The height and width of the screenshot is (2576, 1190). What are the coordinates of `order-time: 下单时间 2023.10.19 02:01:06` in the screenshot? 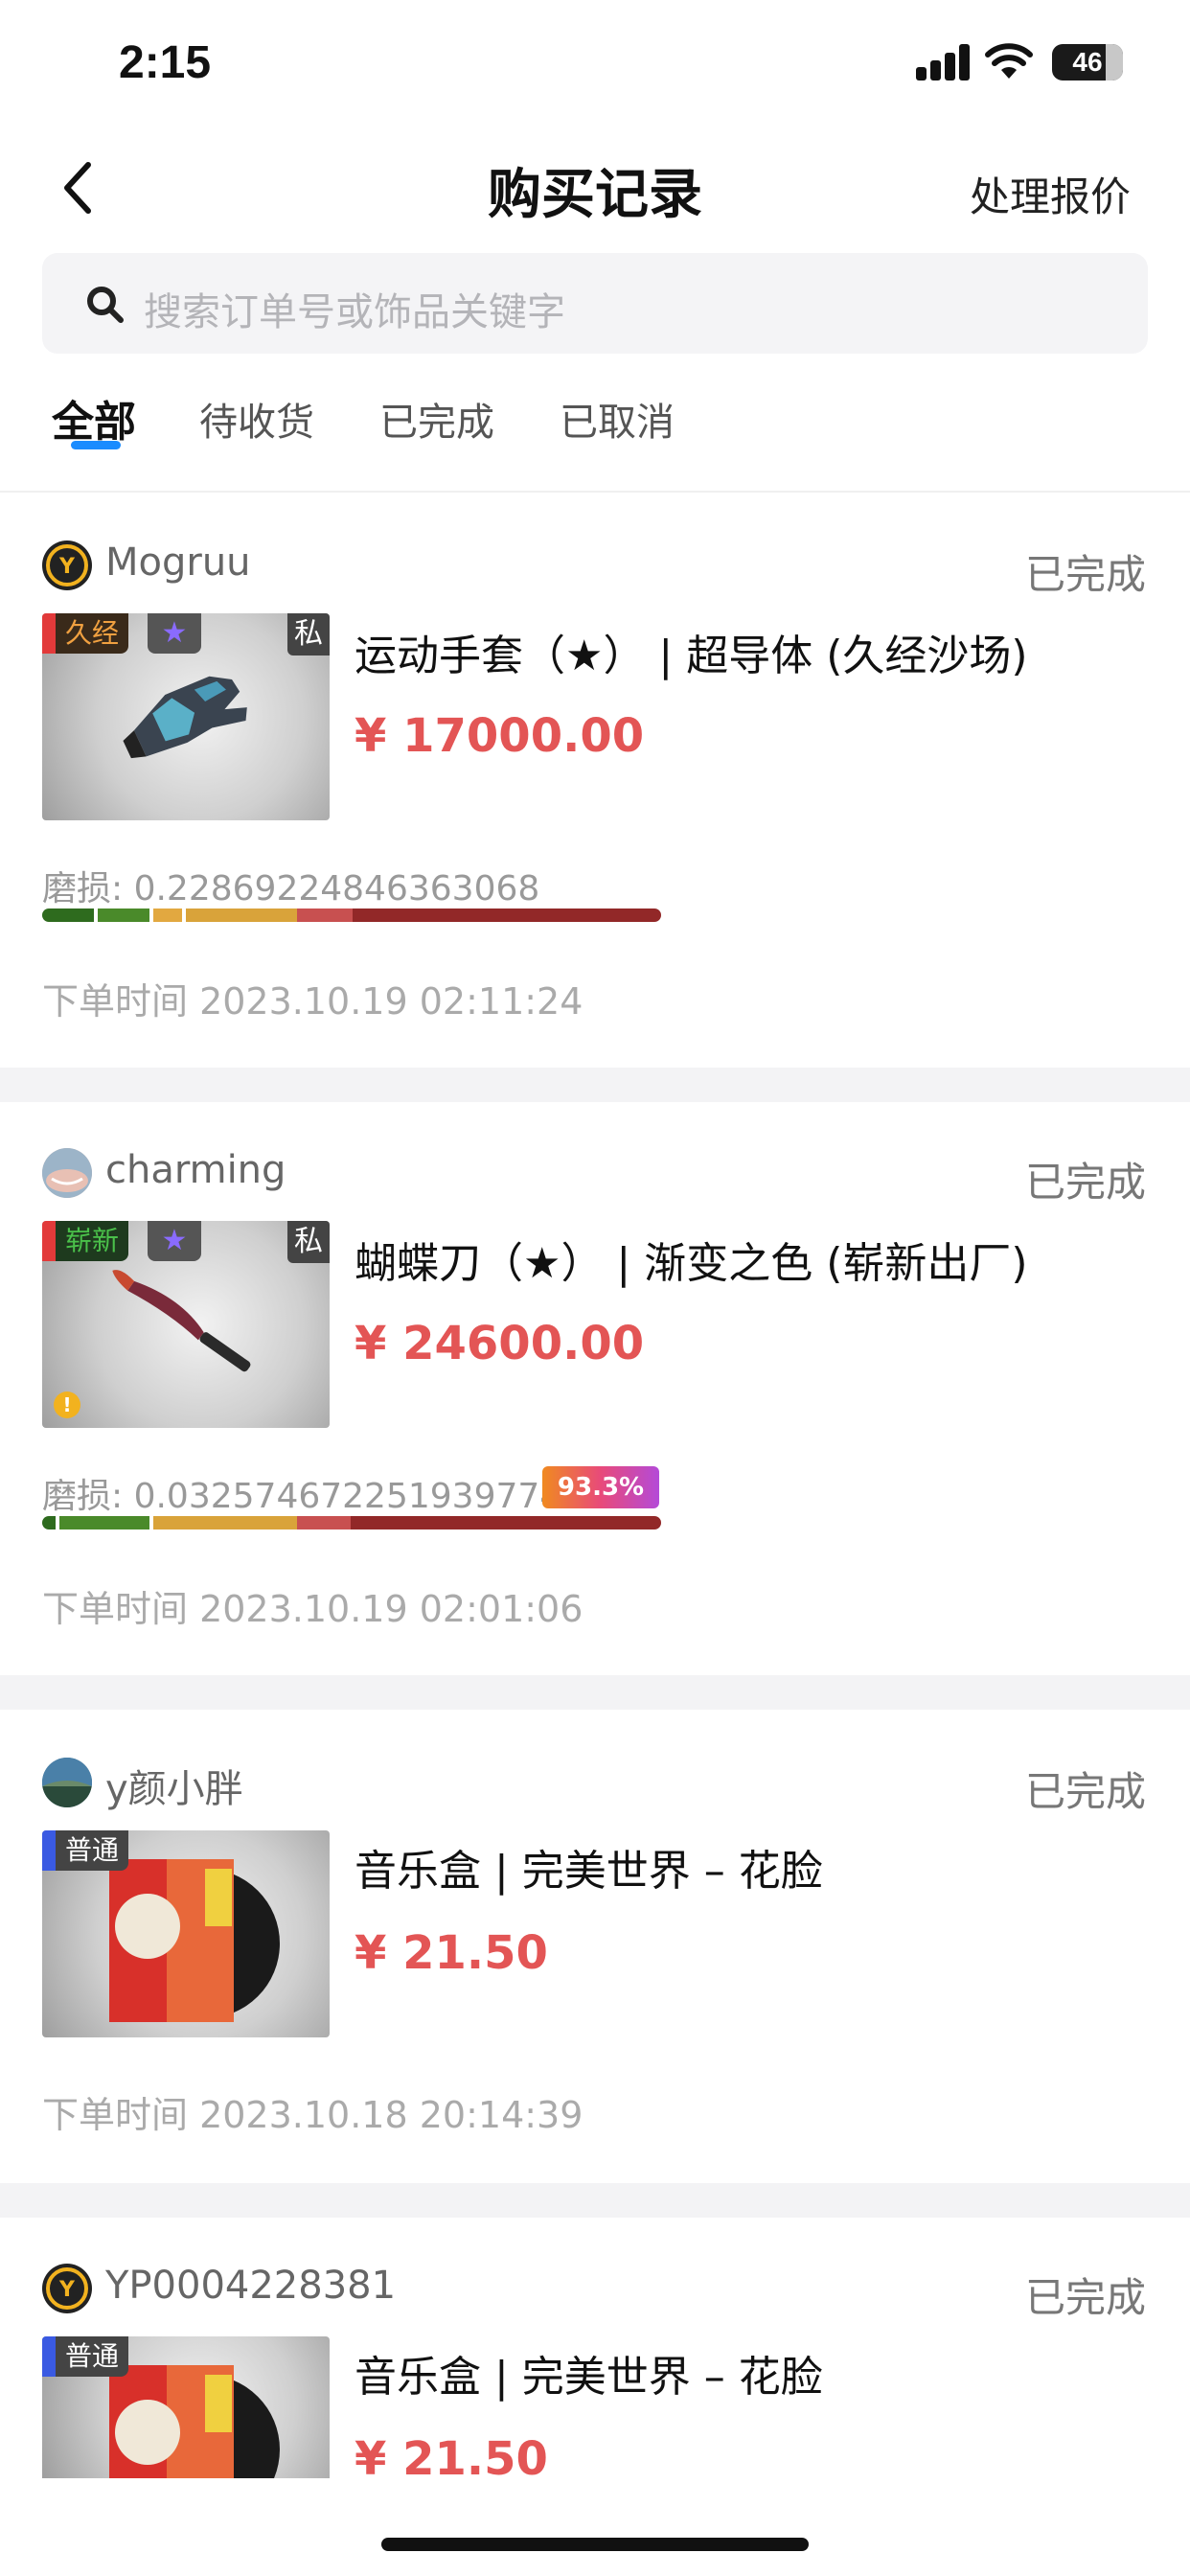 It's located at (313, 1609).